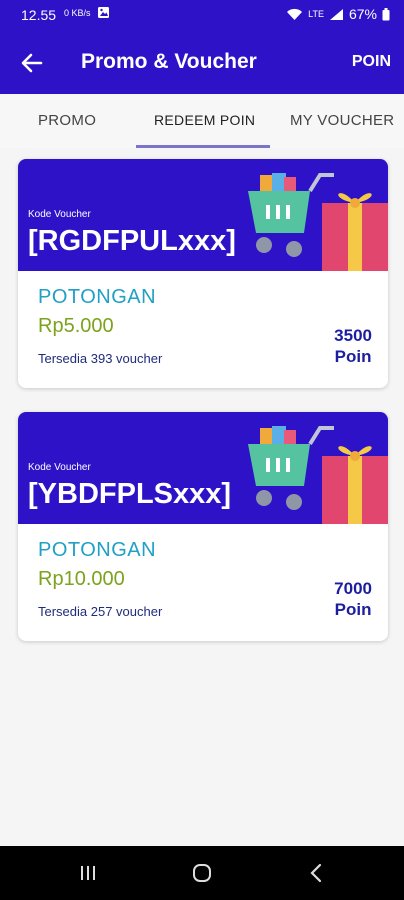 The image size is (404, 900). I want to click on arrow-left-icon, so click(32, 63).